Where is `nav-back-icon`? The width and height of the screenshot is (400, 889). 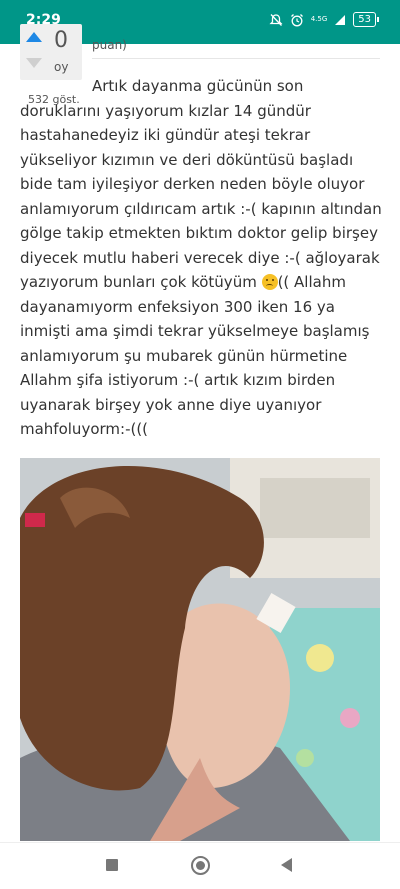 nav-back-icon is located at coordinates (286, 865).